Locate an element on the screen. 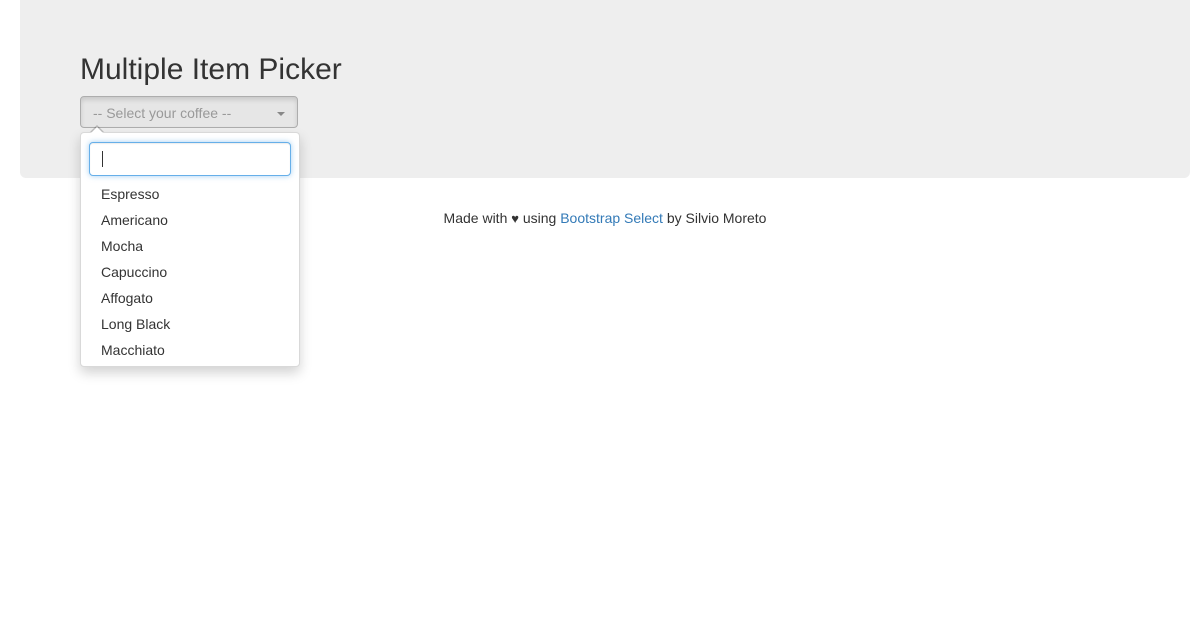  option-affogato: Affogato is located at coordinates (190, 301).